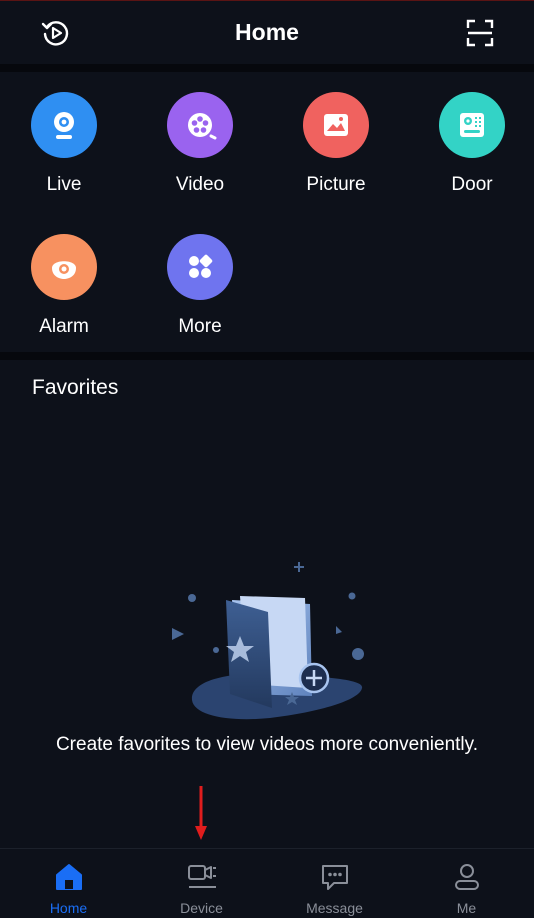  Describe the element at coordinates (201, 814) in the screenshot. I see `annotation-arrow-icon` at that location.